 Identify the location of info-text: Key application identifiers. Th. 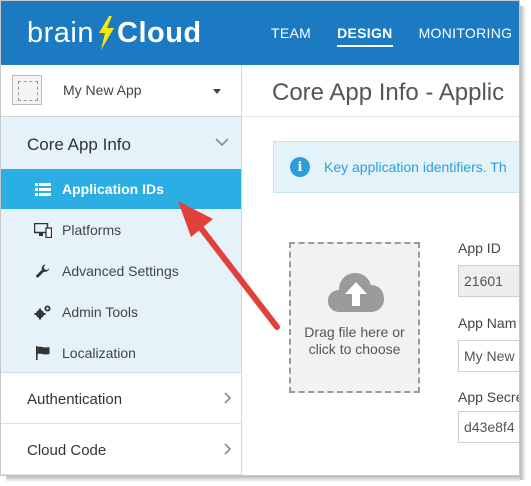
(415, 167).